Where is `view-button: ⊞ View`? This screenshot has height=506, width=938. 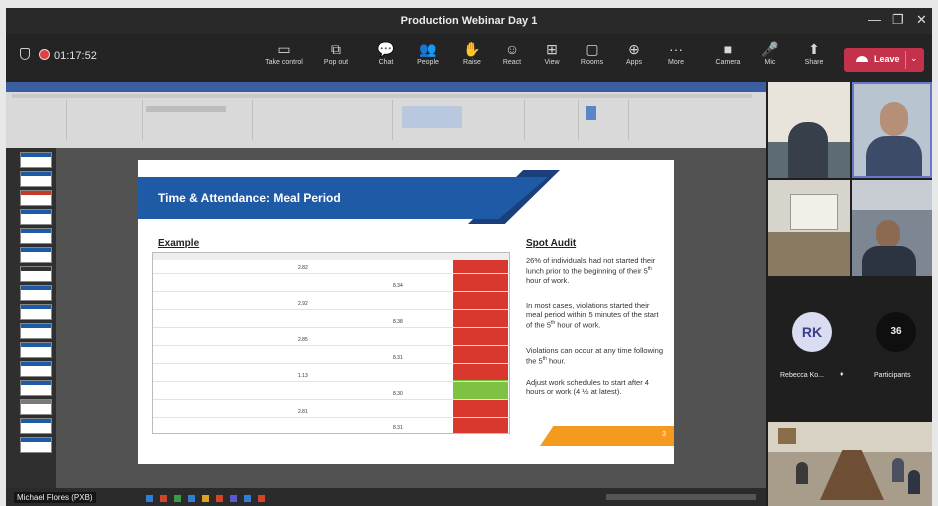
view-button: ⊞ View is located at coordinates (552, 53).